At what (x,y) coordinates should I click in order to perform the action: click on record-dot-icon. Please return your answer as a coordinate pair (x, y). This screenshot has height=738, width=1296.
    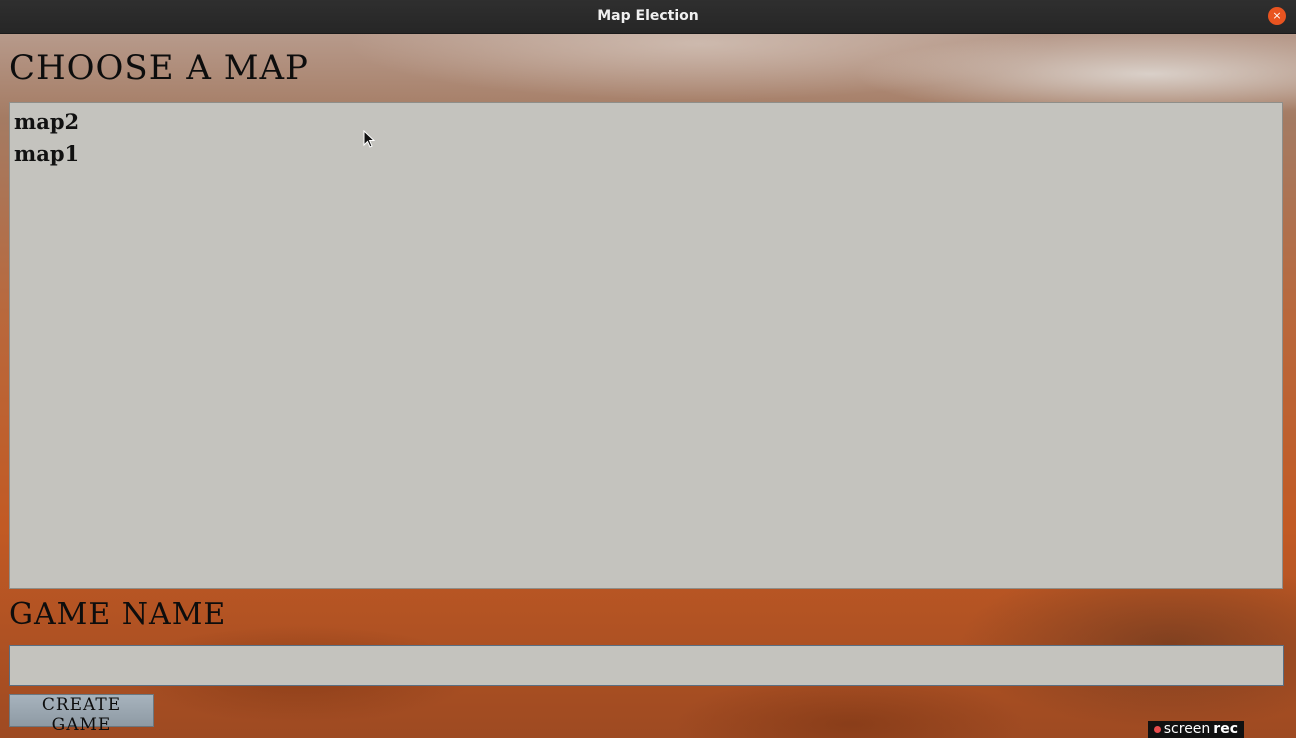
    Looking at the image, I should click on (1157, 729).